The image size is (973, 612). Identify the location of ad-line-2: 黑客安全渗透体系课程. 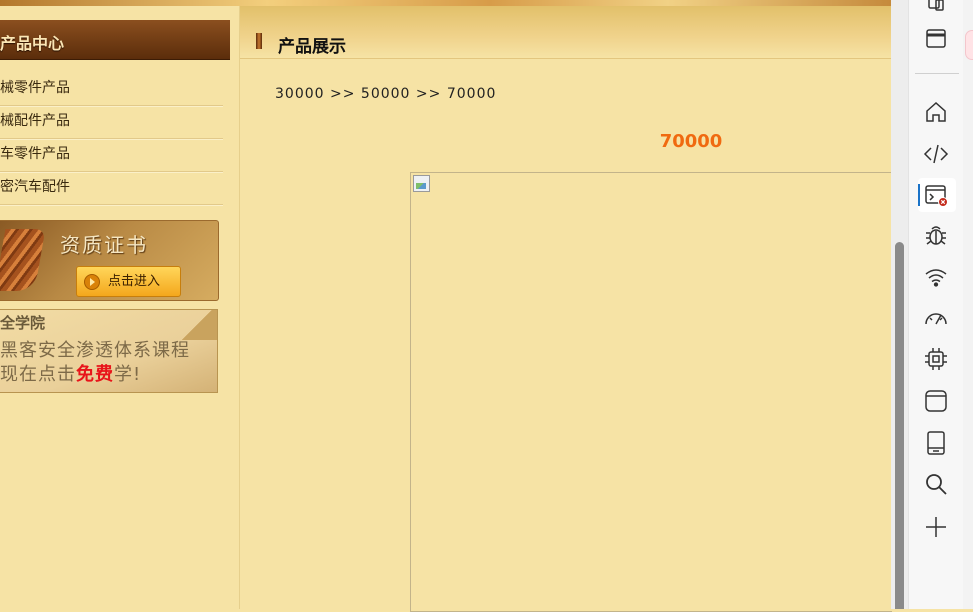
(95, 350).